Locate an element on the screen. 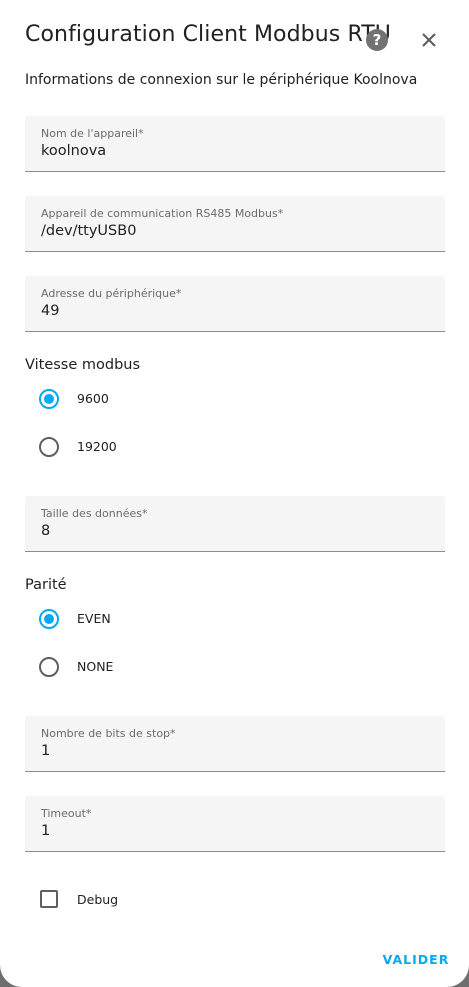  close-icon is located at coordinates (429, 40).